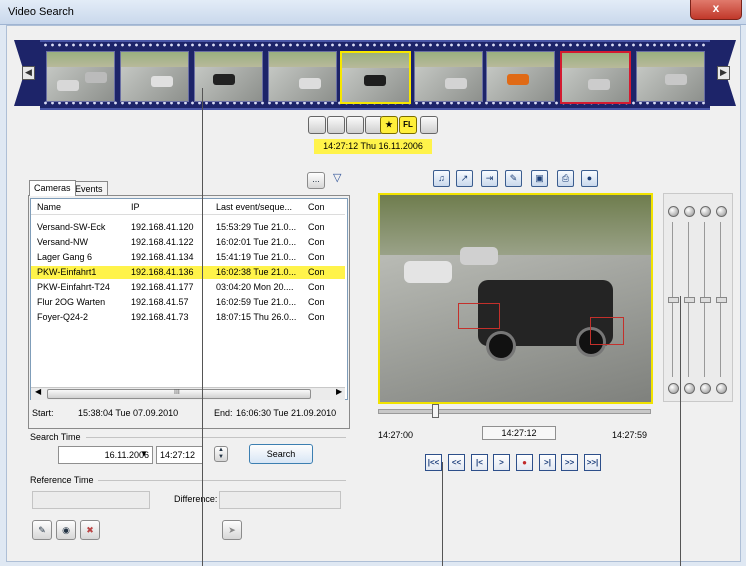  What do you see at coordinates (188, 214) in the screenshot?
I see `header-divider` at bounding box center [188, 214].